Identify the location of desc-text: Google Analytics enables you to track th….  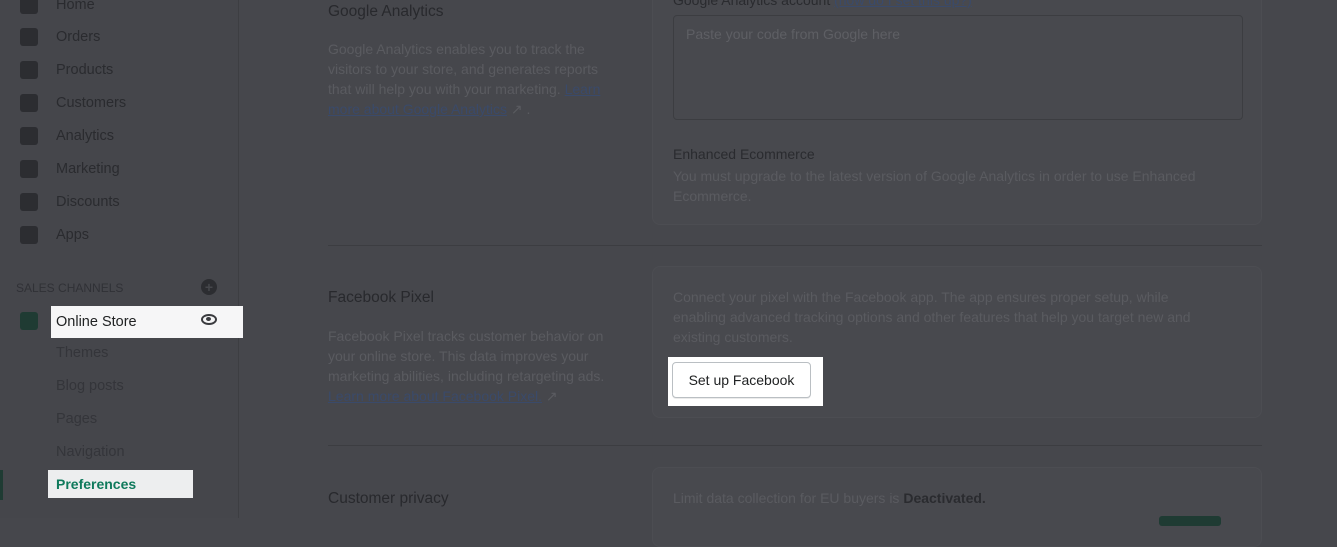
(463, 69).